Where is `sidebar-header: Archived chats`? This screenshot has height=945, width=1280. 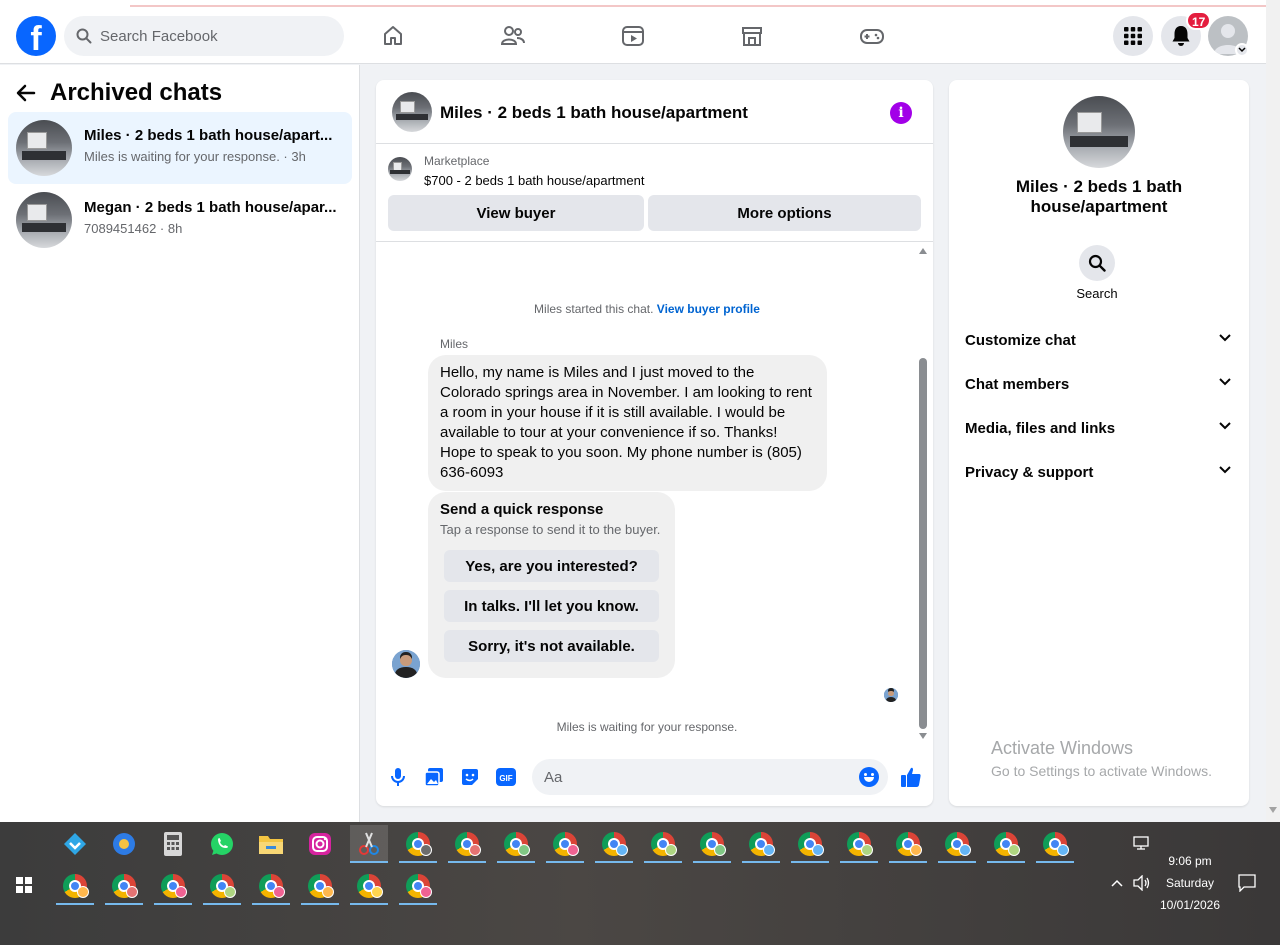
sidebar-header: Archived chats is located at coordinates (119, 93).